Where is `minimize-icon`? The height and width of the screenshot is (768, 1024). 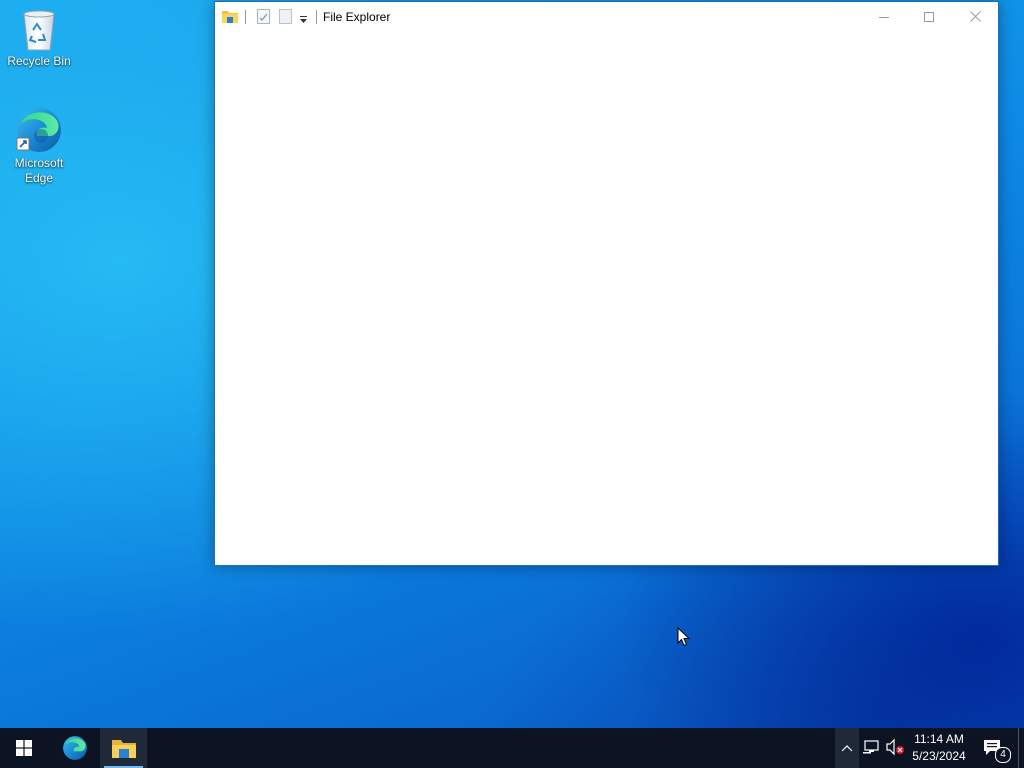 minimize-icon is located at coordinates (884, 17).